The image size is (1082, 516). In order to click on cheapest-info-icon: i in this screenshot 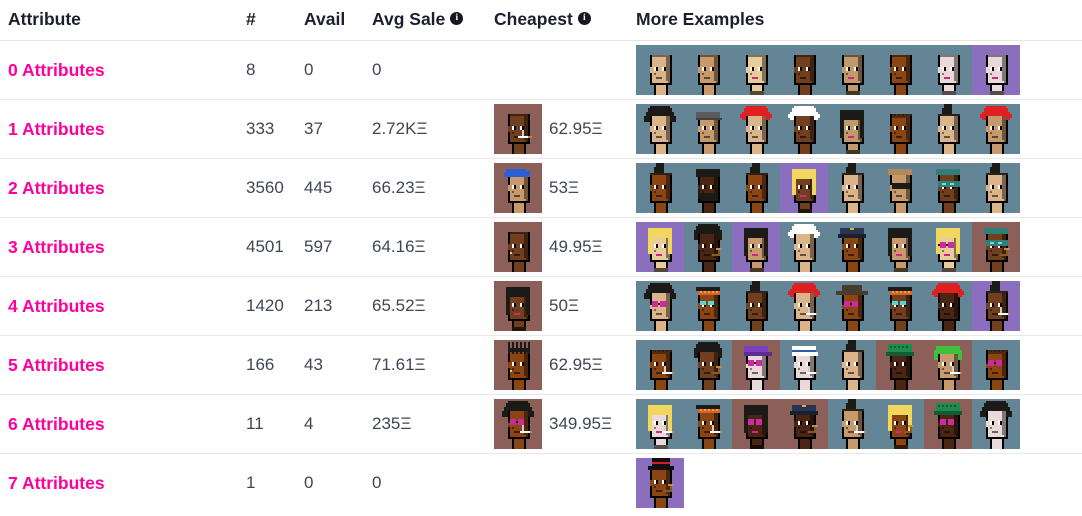, I will do `click(584, 18)`.